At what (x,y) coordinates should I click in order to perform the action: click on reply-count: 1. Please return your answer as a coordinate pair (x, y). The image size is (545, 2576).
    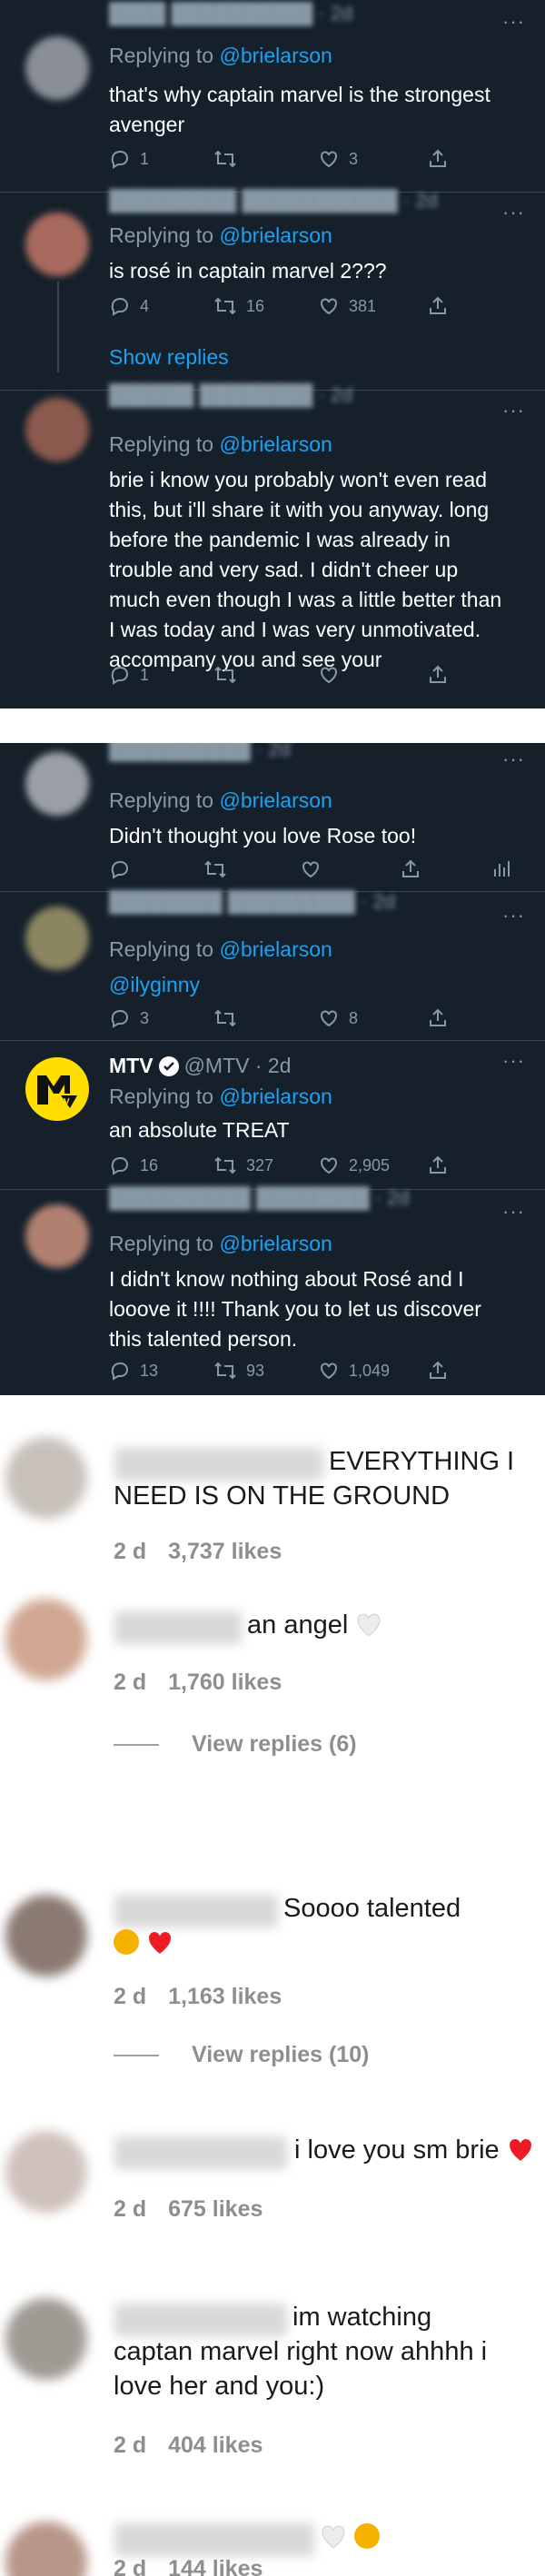
    Looking at the image, I should click on (145, 674).